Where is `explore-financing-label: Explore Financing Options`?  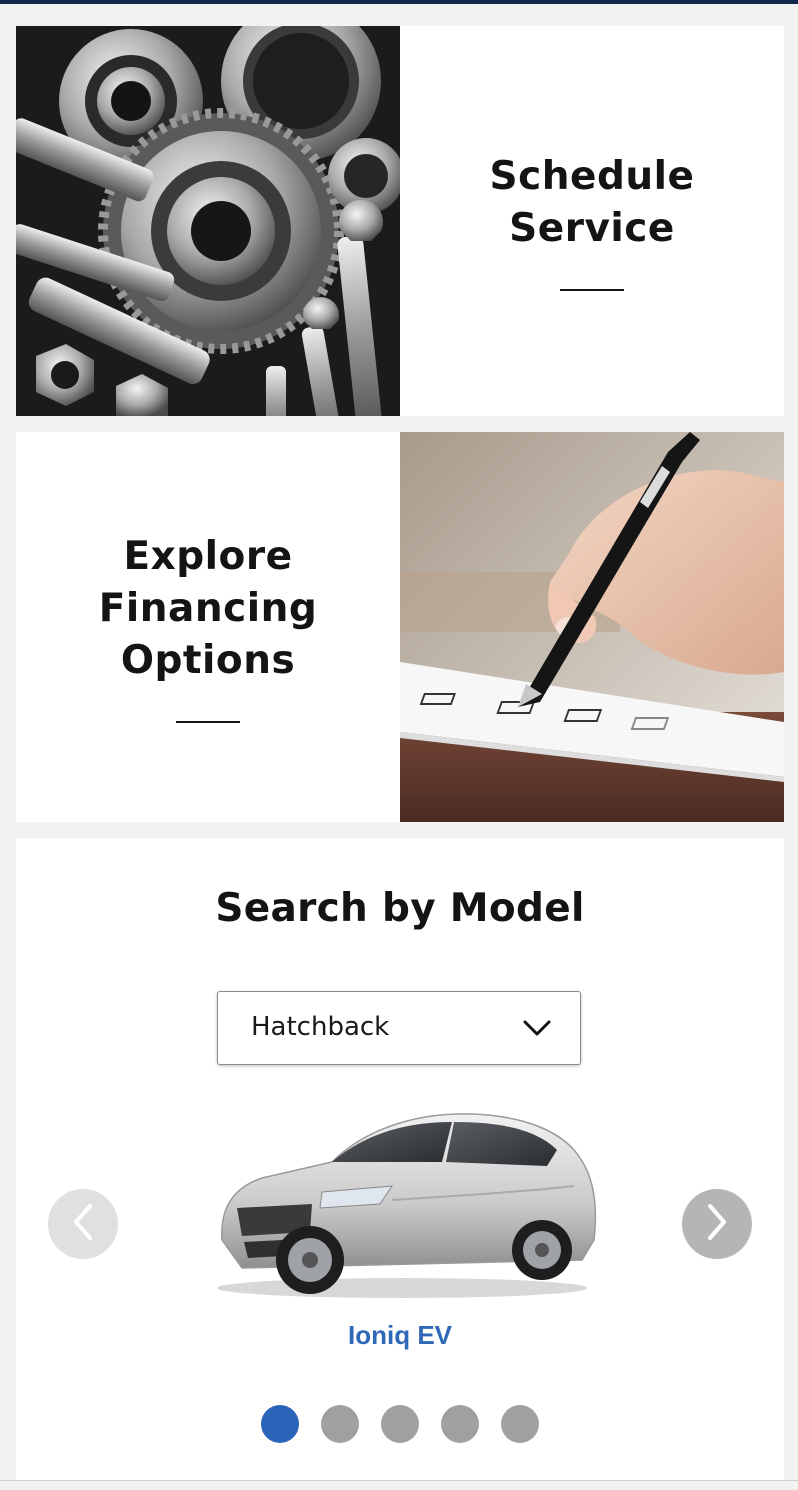 explore-financing-label: Explore Financing Options is located at coordinates (208, 627).